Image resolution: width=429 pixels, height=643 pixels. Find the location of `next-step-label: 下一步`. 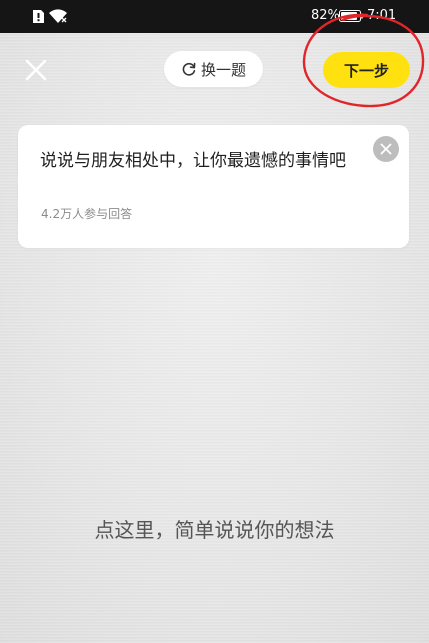

next-step-label: 下一步 is located at coordinates (366, 70).